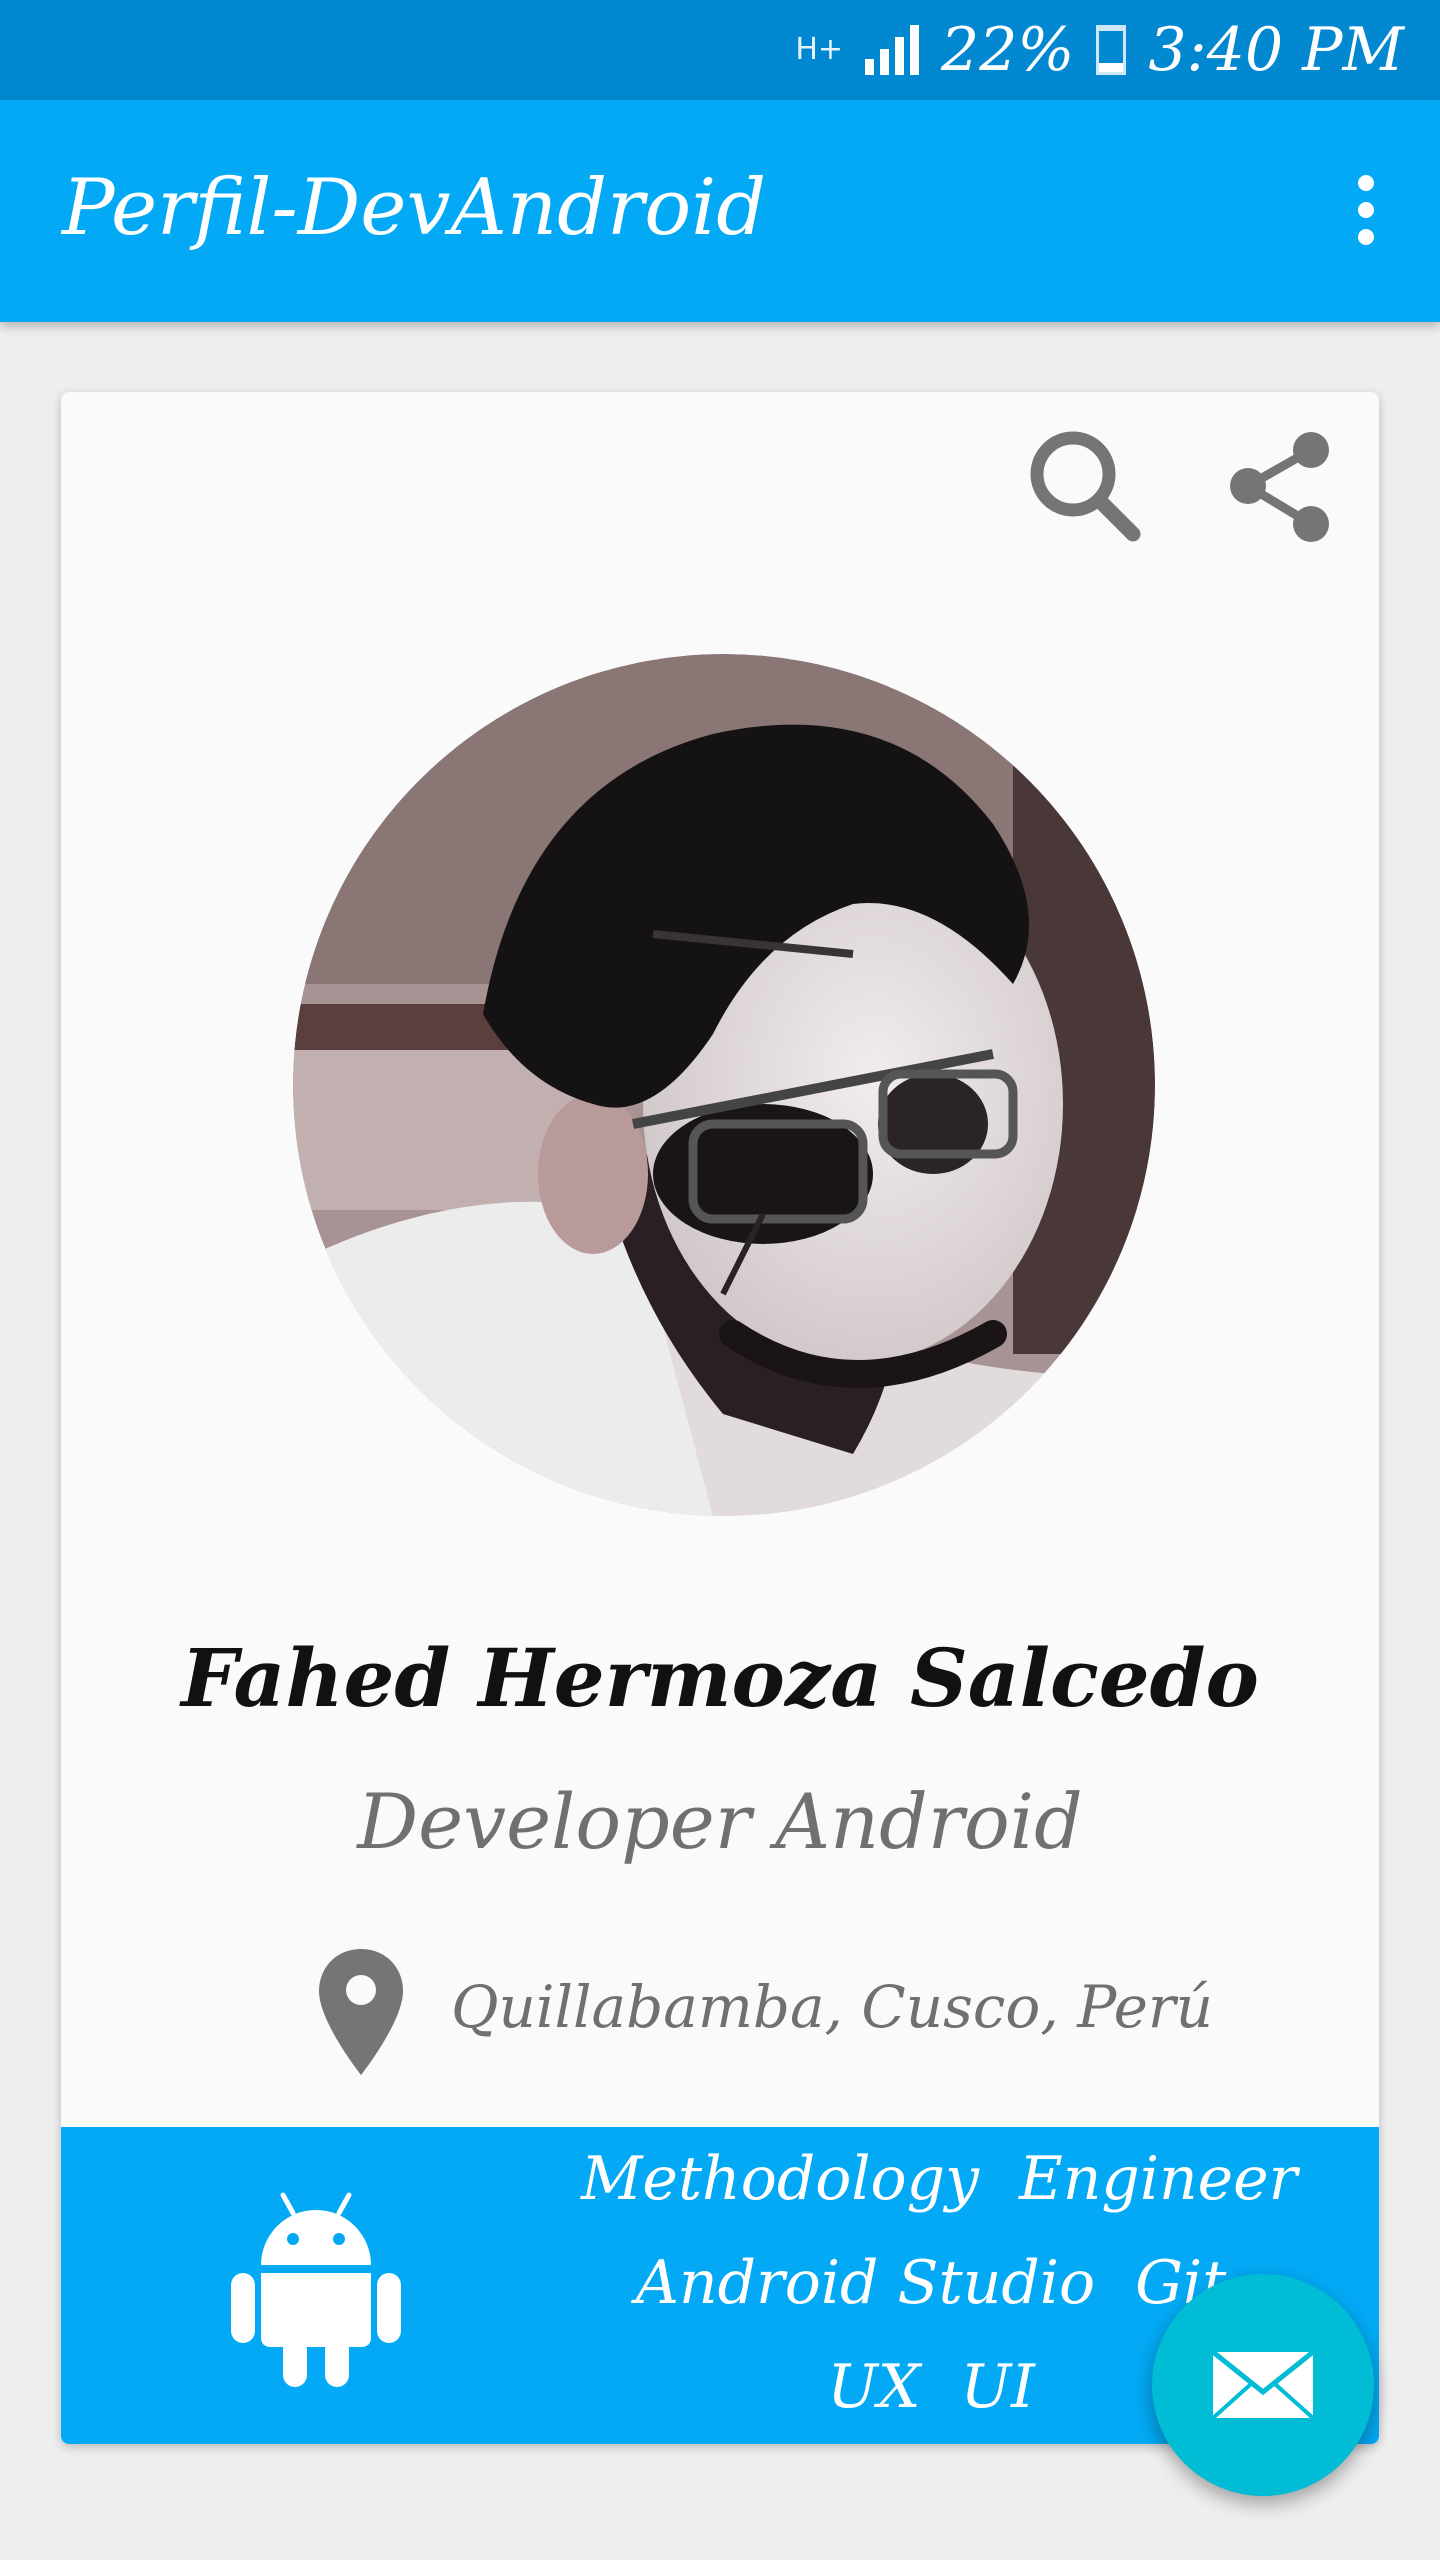 The image size is (1440, 2560). What do you see at coordinates (892, 50) in the screenshot?
I see `signal-icon` at bounding box center [892, 50].